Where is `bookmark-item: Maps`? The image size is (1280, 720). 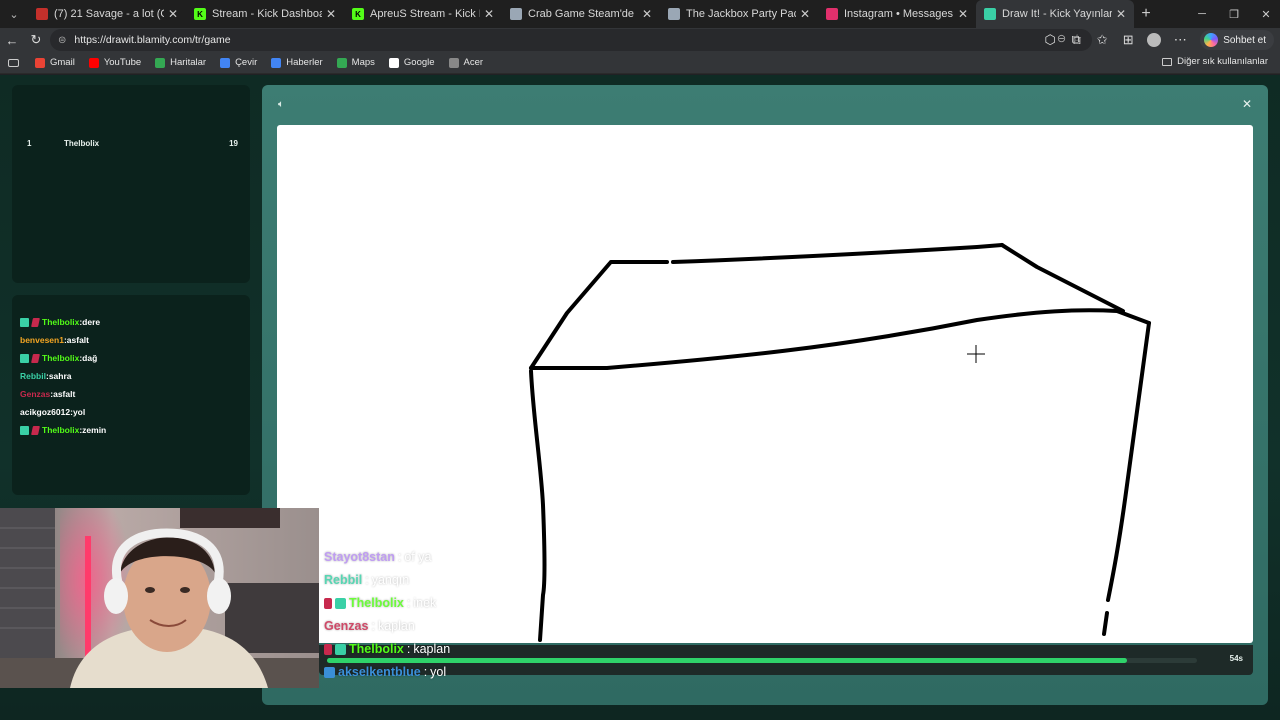
bookmark-item: Maps is located at coordinates (355, 62).